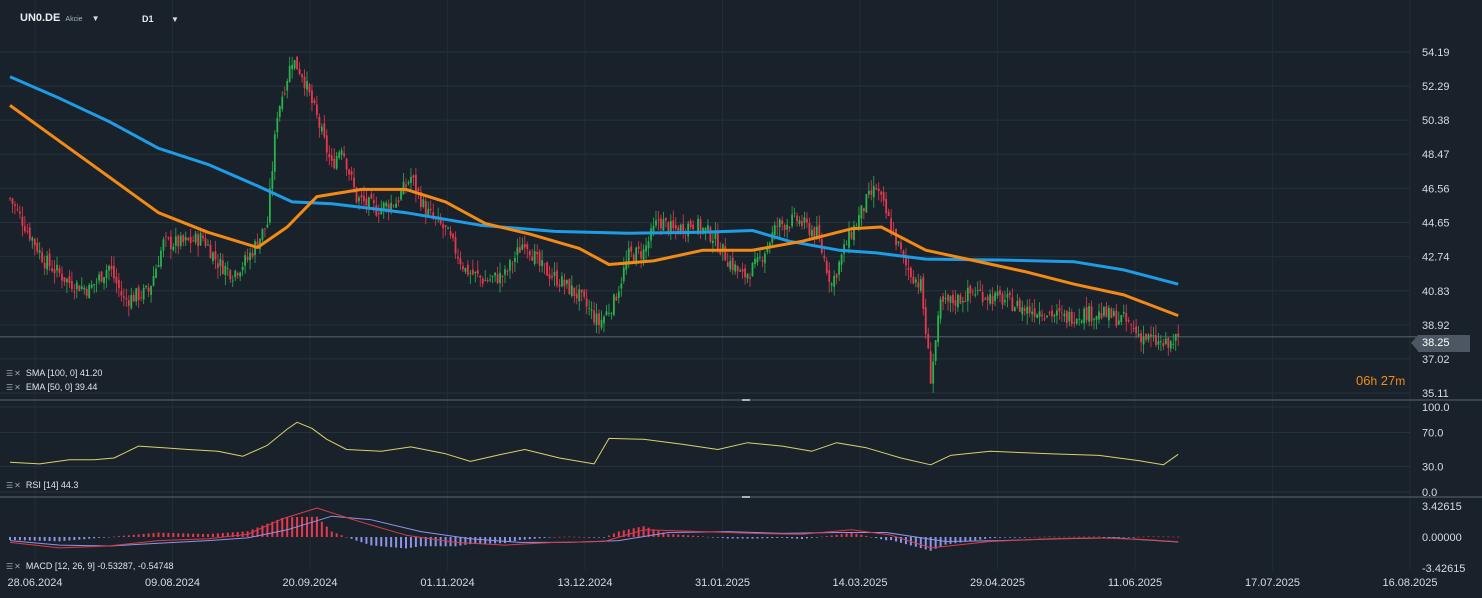  Describe the element at coordinates (89, 566) in the screenshot. I see `macd-legend: ☰✕ MACD [12, 26, 9] -0.53287, -0.54748` at that location.